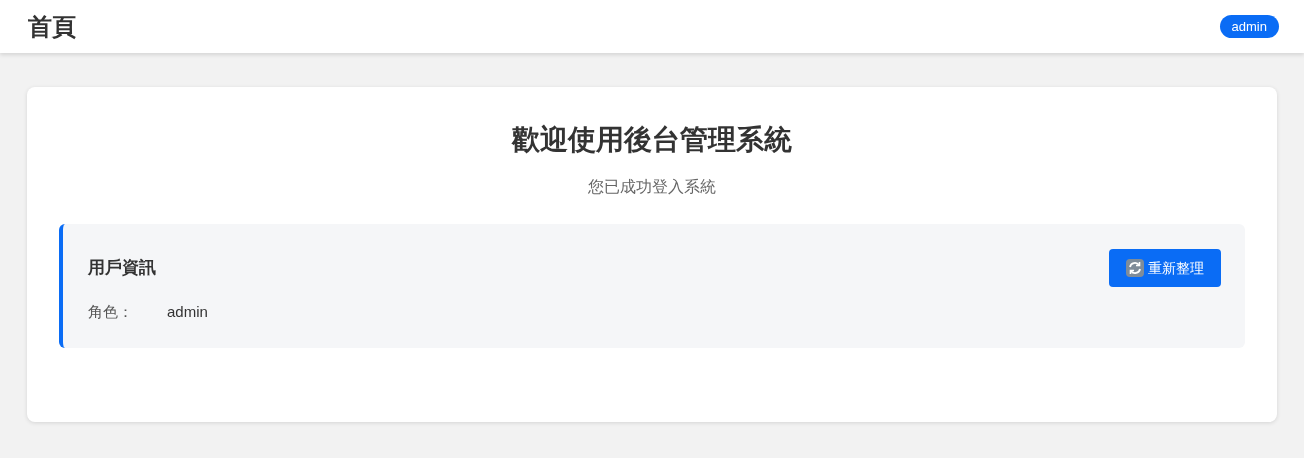 The image size is (1304, 458). What do you see at coordinates (1249, 26) in the screenshot?
I see `user-badge: admin` at bounding box center [1249, 26].